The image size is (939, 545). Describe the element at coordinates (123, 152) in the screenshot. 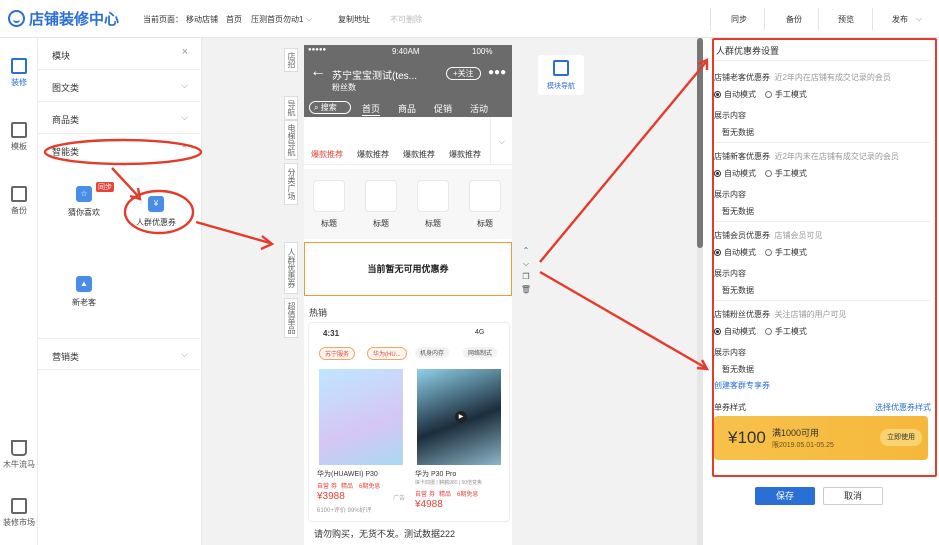

I see `highlight-ellipse` at that location.